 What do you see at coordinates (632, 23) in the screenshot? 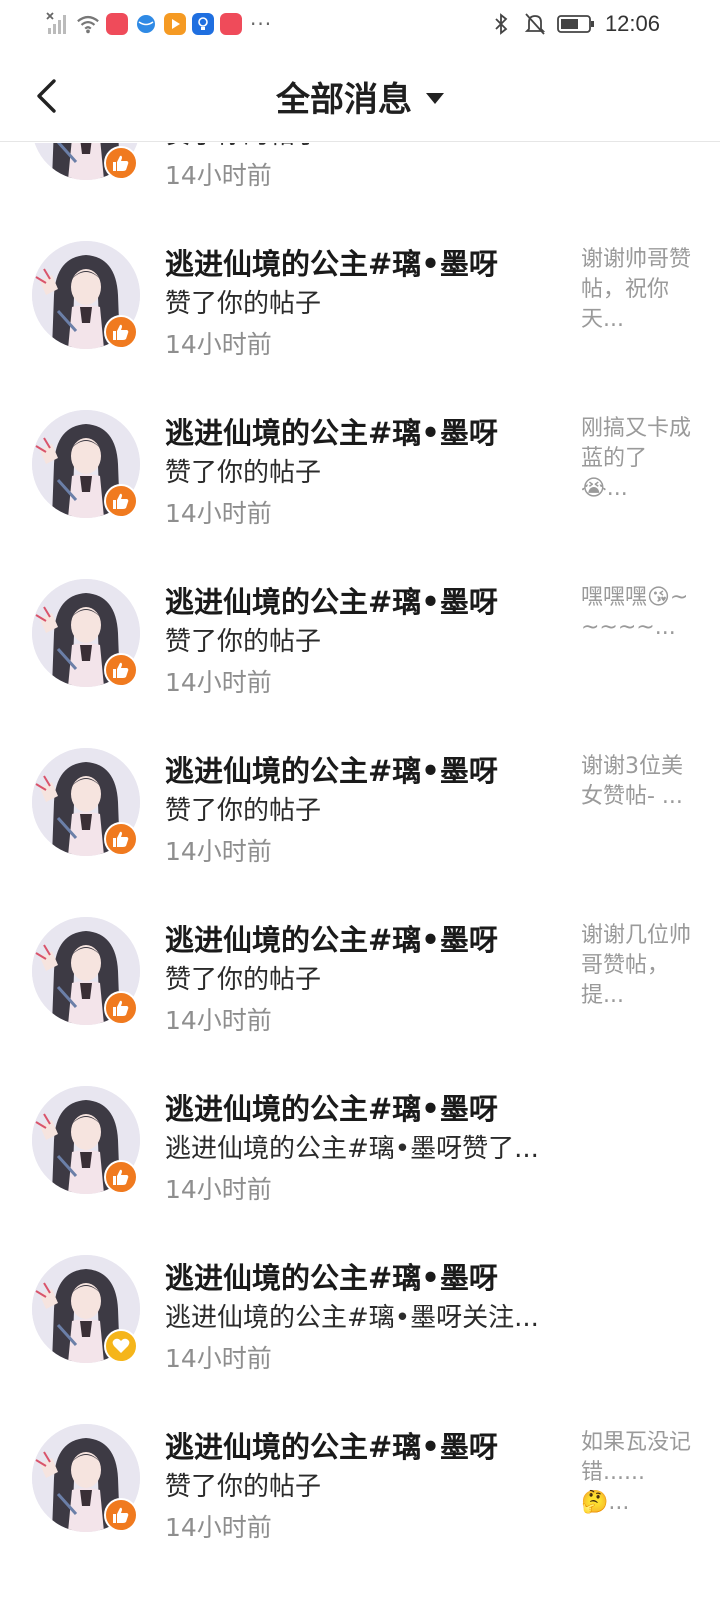
I see `clock: 12:06` at bounding box center [632, 23].